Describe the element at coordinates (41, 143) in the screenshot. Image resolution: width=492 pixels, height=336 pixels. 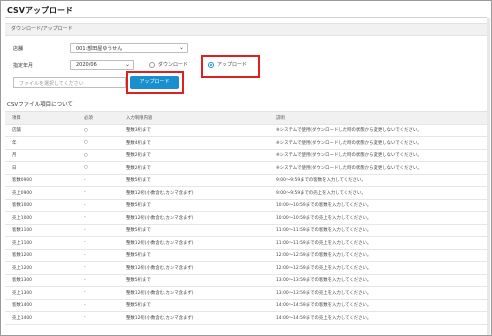
I see `cell-item: 年` at that location.